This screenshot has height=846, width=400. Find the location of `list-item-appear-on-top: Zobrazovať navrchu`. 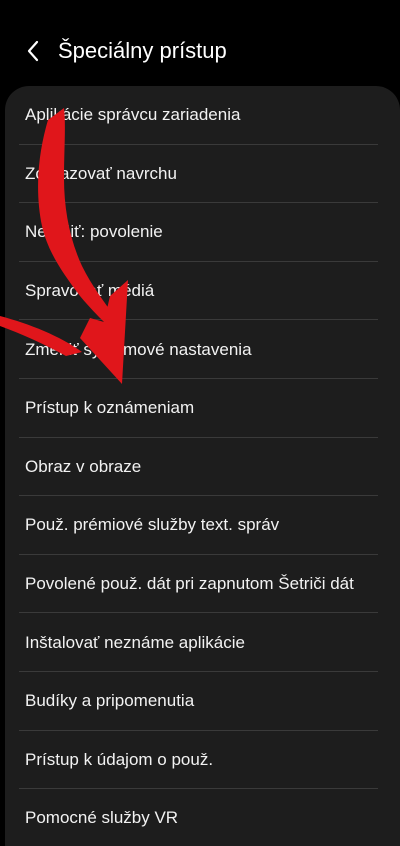

list-item-appear-on-top: Zobrazovať navrchu is located at coordinates (202, 174).